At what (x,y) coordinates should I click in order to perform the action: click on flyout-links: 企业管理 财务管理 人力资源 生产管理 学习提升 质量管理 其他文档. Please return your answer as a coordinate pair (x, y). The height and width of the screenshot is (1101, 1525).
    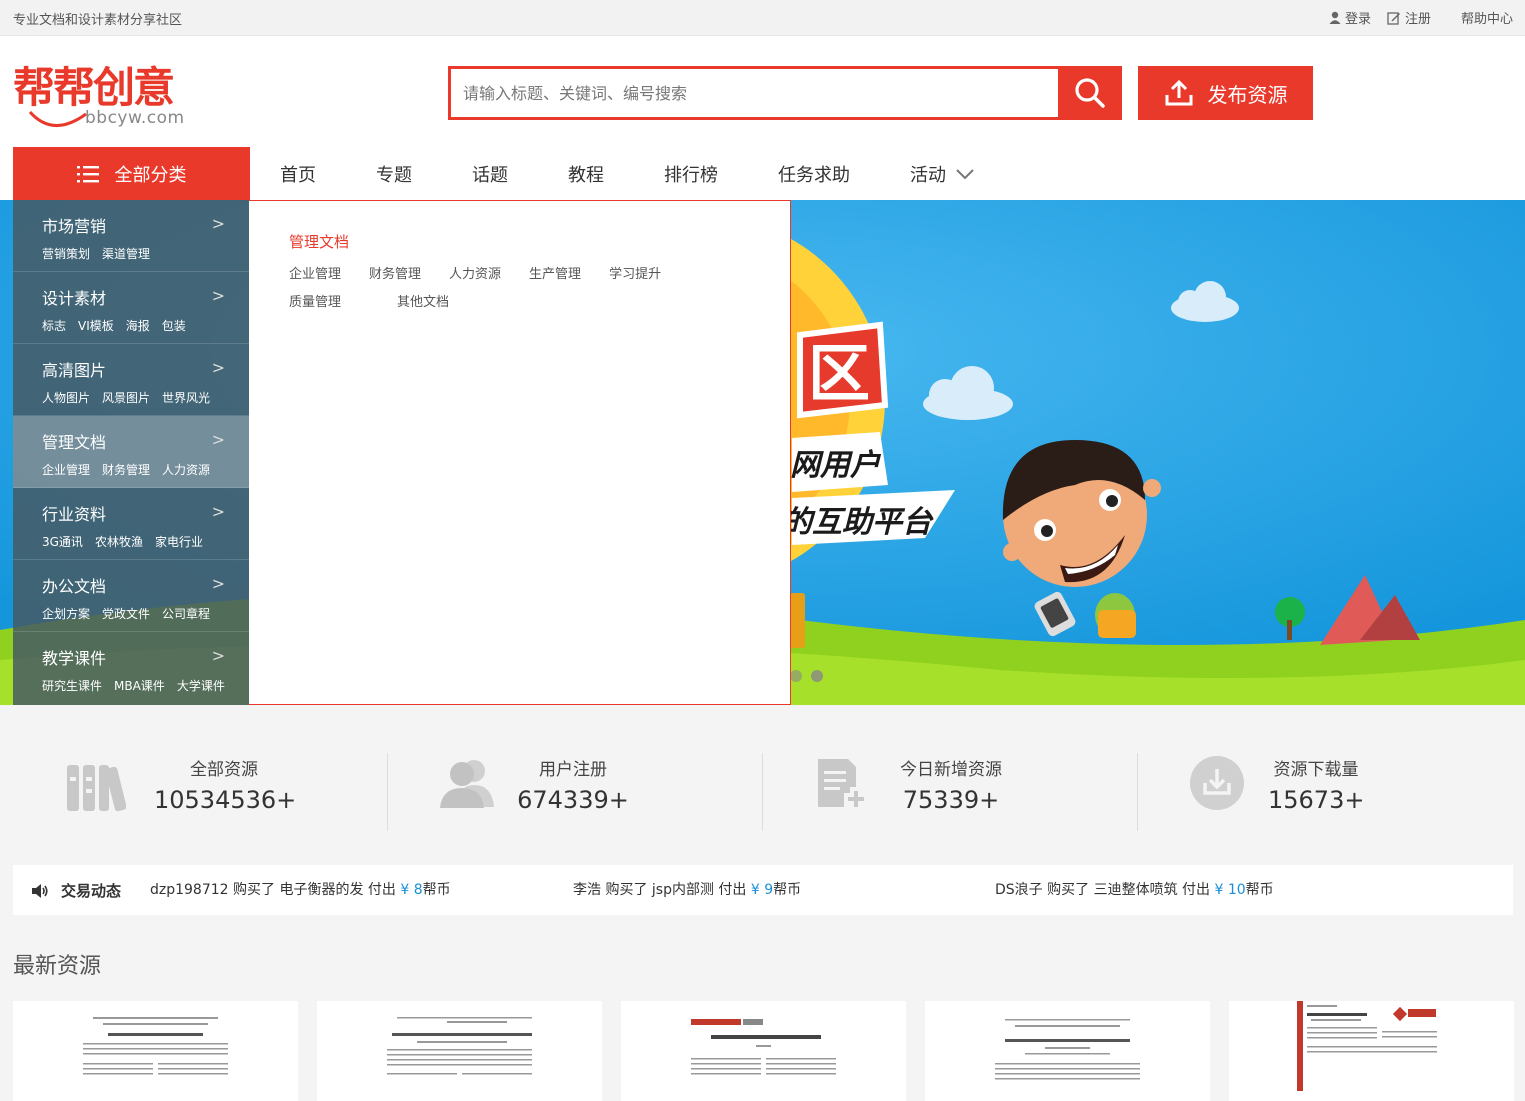
    Looking at the image, I should click on (509, 286).